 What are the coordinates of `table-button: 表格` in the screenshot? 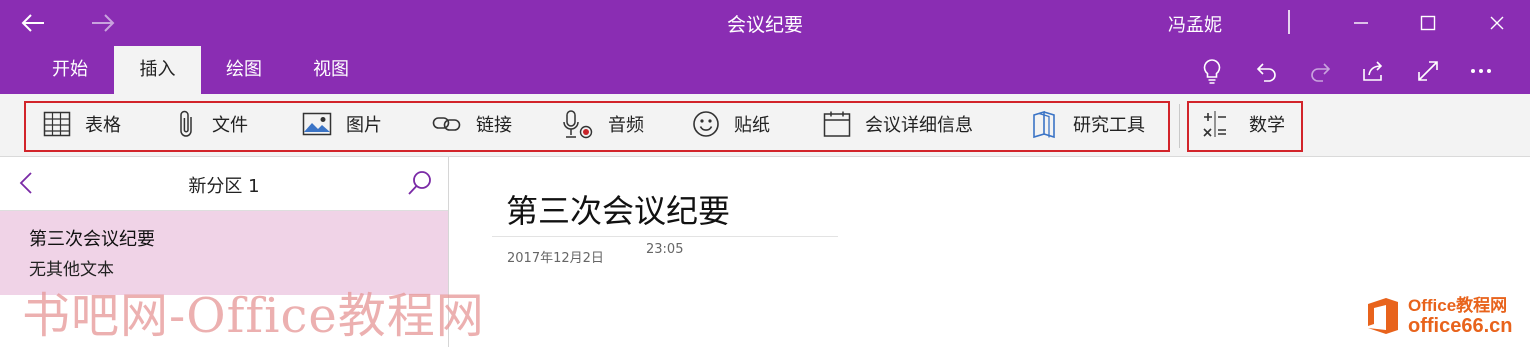 It's located at (82, 124).